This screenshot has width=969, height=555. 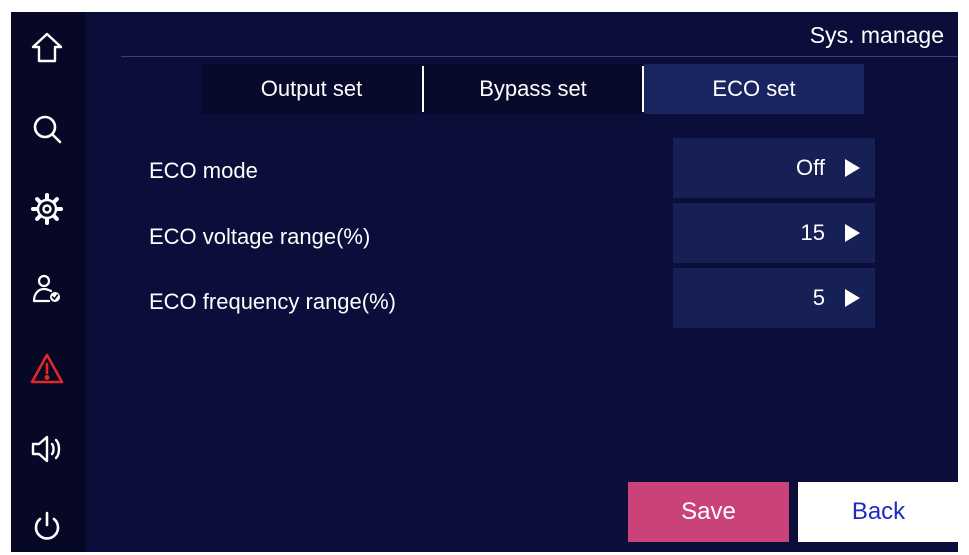 I want to click on eco-voltage-range-value: 15, so click(x=812, y=232).